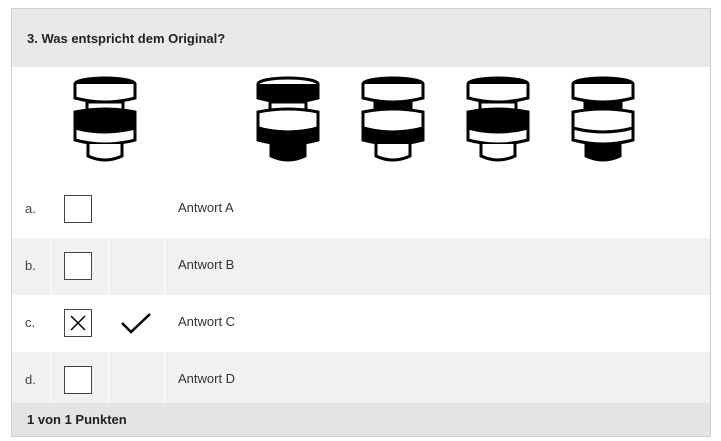 The image size is (721, 441). What do you see at coordinates (498, 119) in the screenshot?
I see `option-figure-3-icon` at bounding box center [498, 119].